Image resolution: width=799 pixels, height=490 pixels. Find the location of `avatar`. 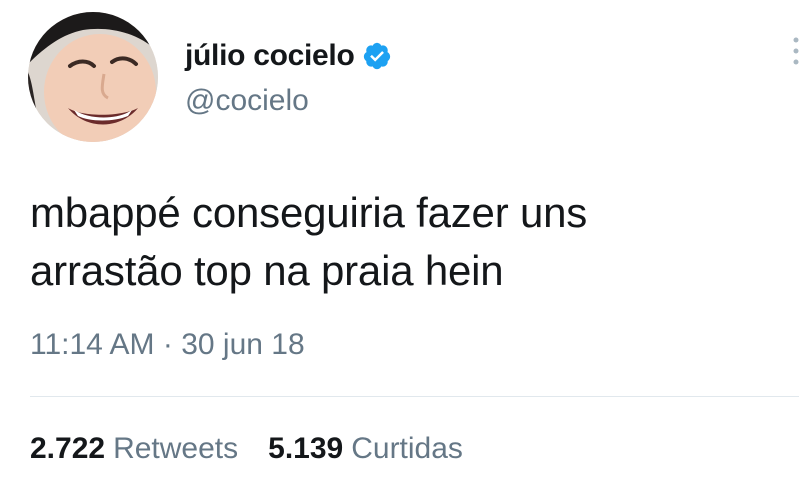

avatar is located at coordinates (93, 77).